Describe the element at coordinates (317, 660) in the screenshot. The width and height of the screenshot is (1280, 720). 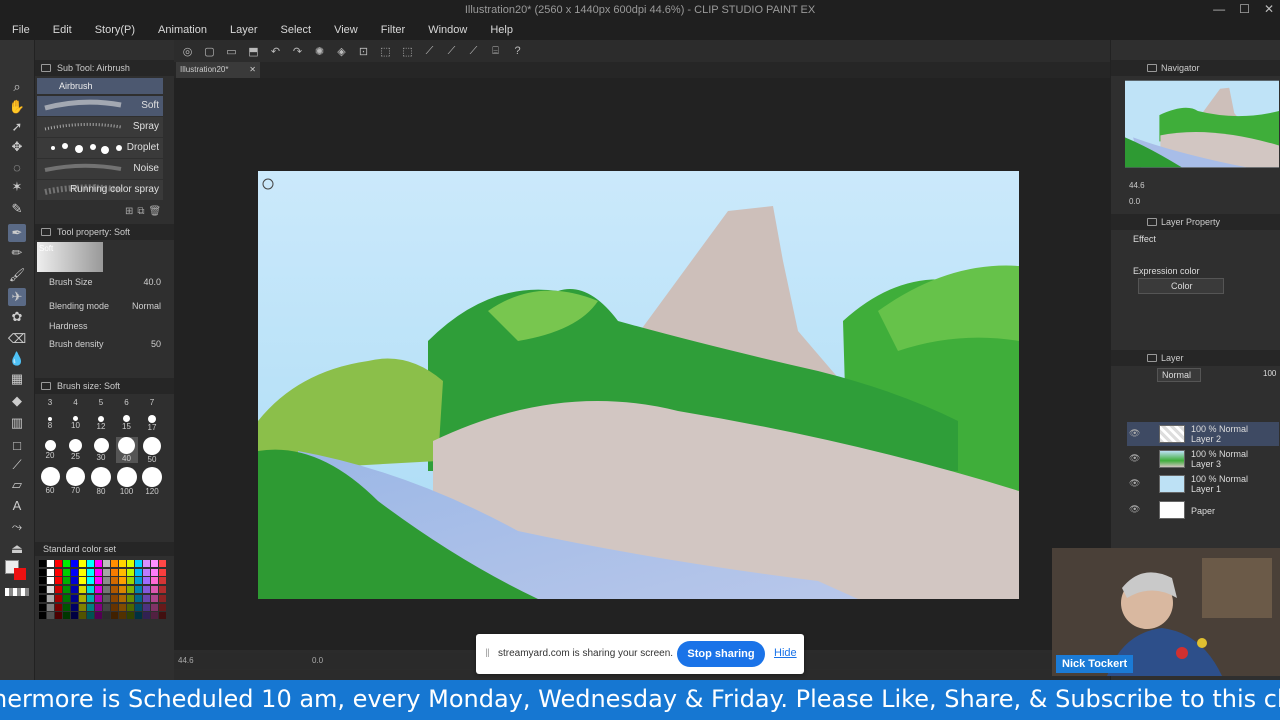
I see `rotation-readout: 0.0` at that location.